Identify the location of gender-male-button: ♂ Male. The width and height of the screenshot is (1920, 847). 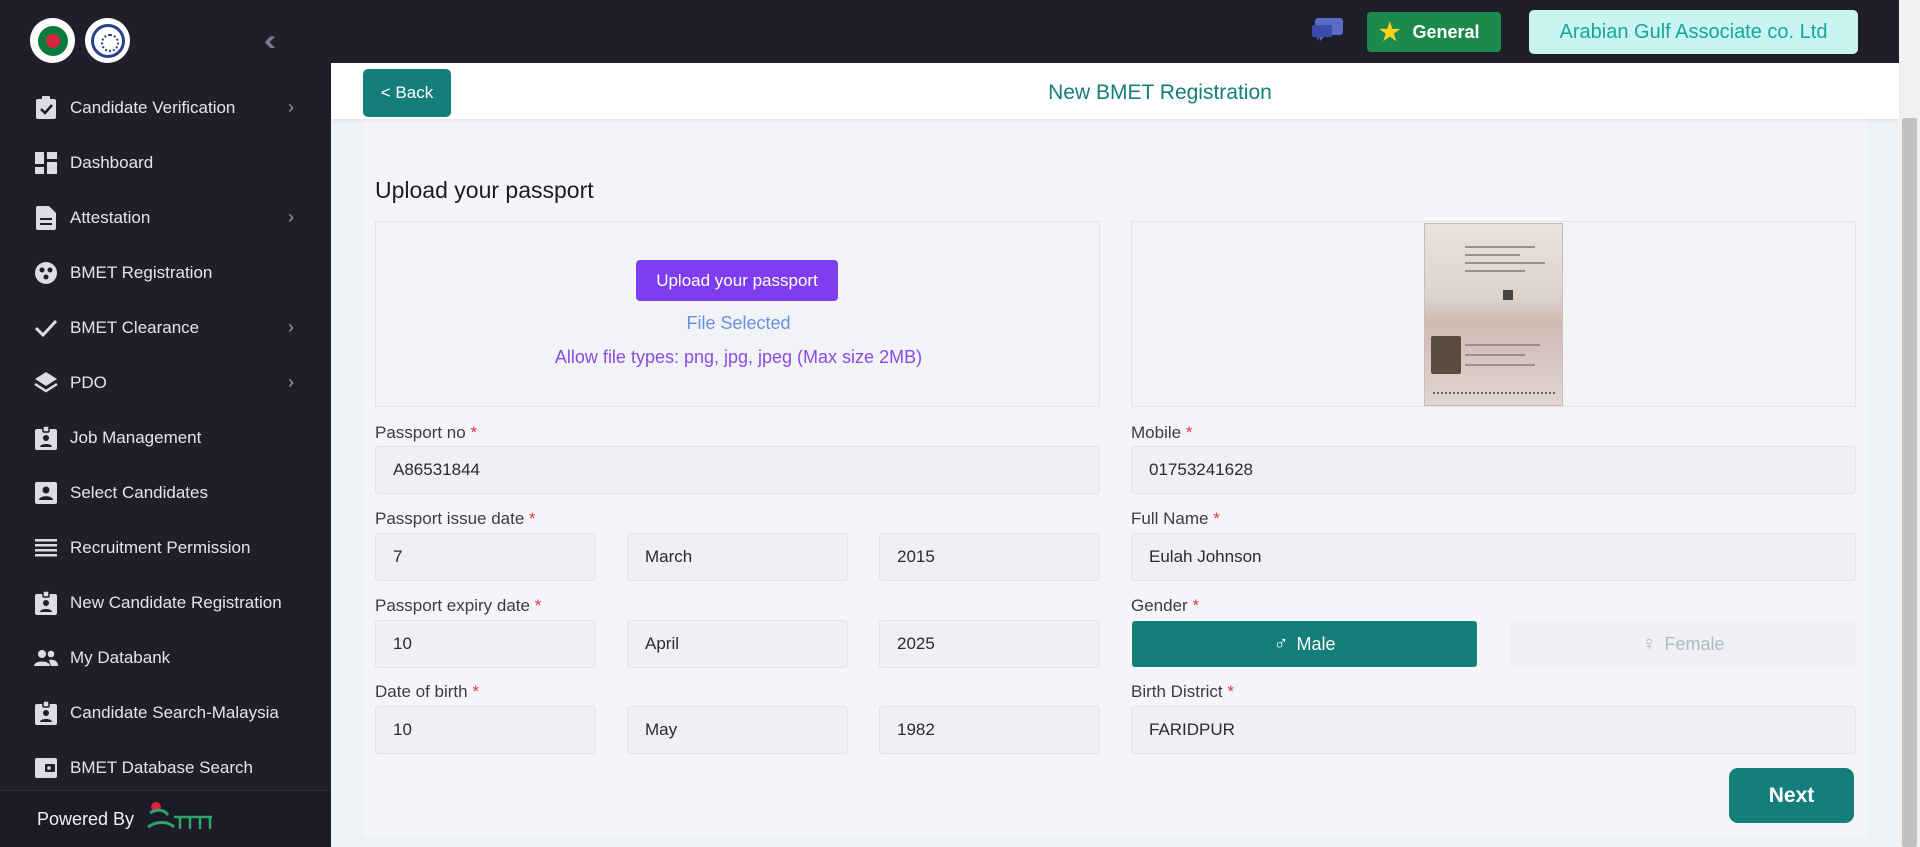
(1304, 644).